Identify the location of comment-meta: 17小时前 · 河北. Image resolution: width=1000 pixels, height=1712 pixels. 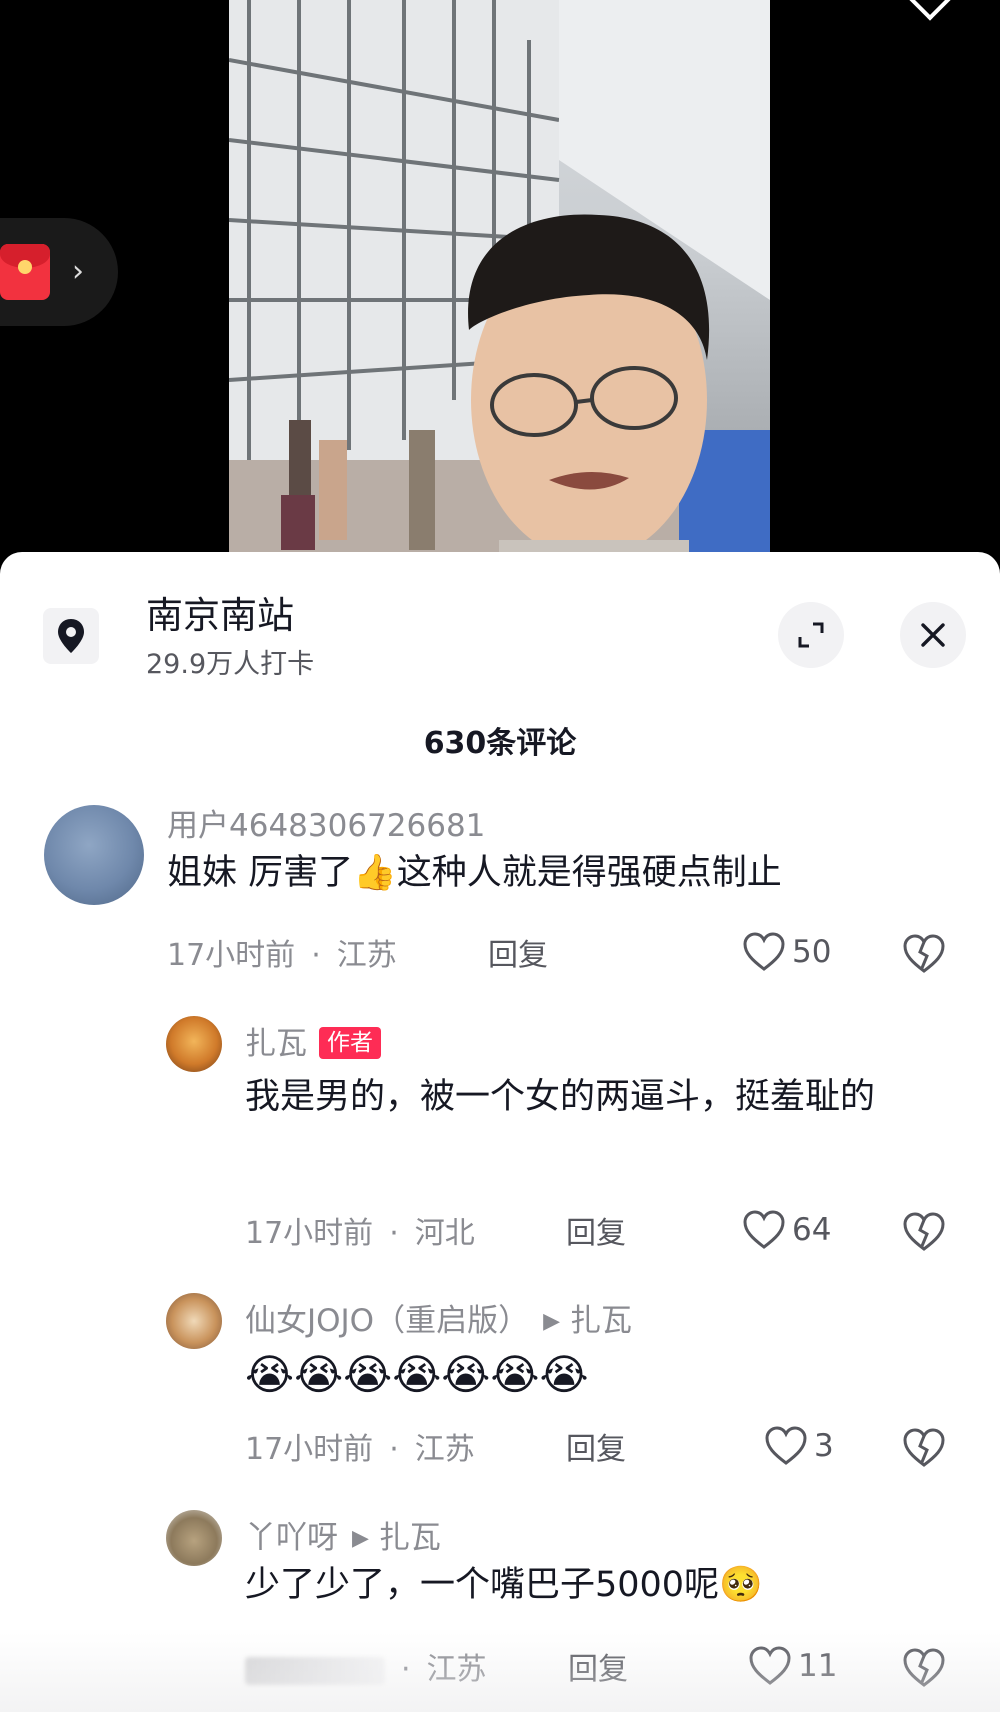
(360, 1233).